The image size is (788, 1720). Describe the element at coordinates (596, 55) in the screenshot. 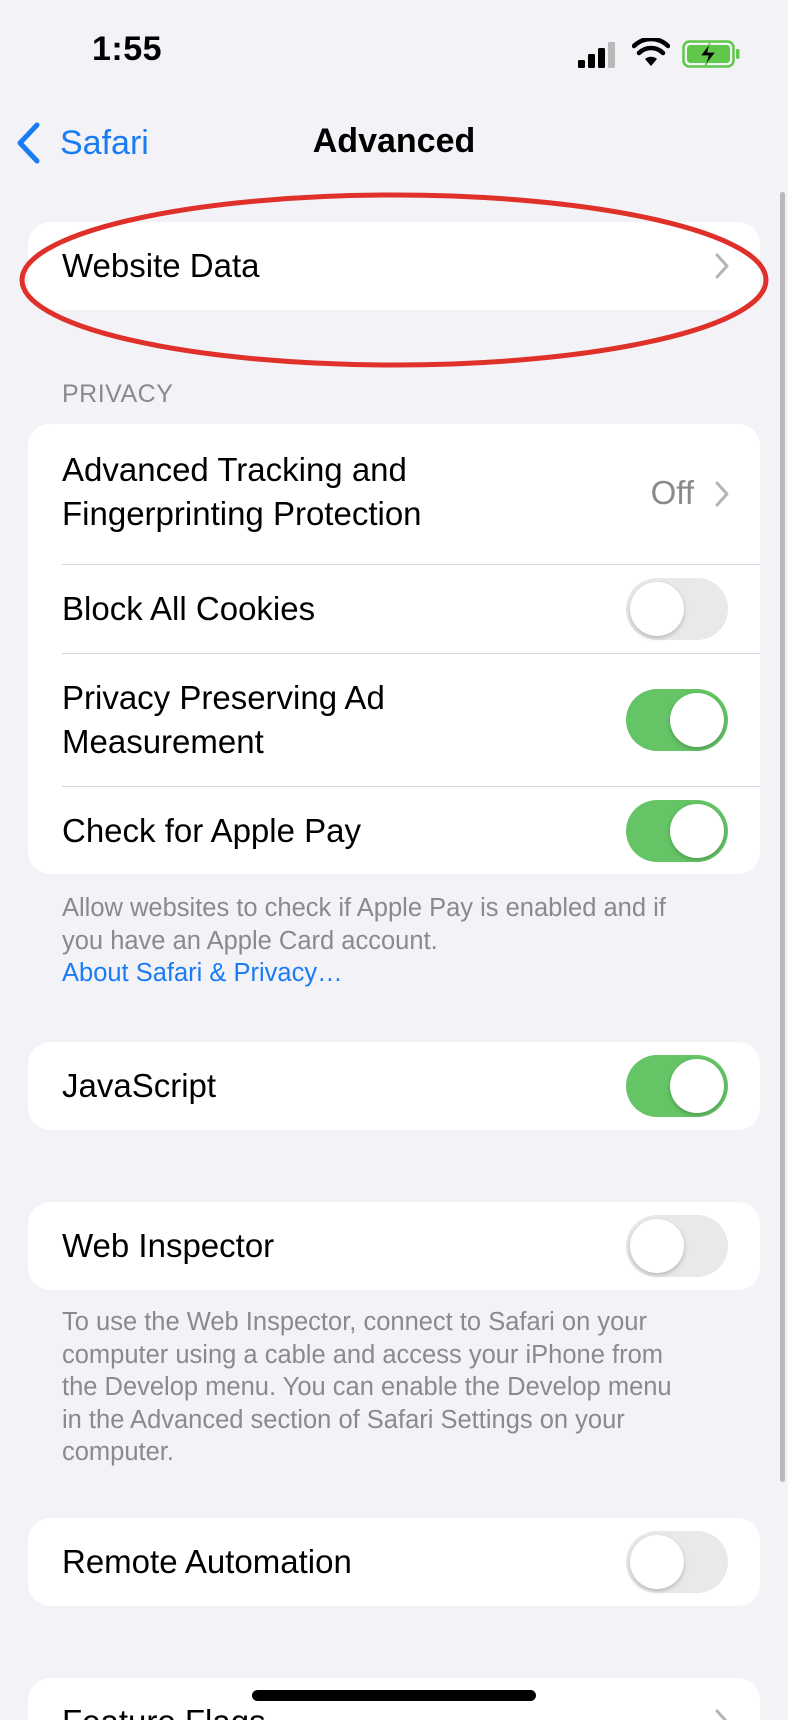

I see `cellular-signal-icon` at that location.